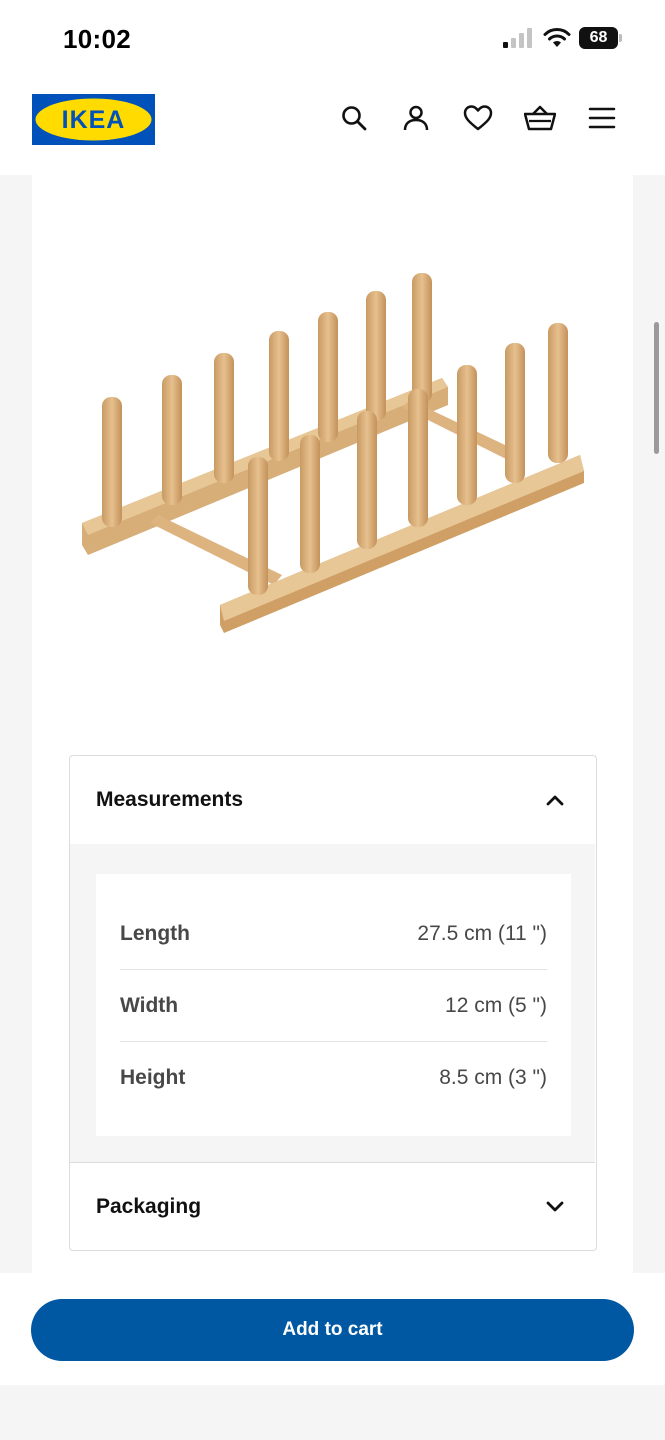 This screenshot has height=1440, width=665. What do you see at coordinates (482, 933) in the screenshot?
I see `dimension-value: 27.5 cm (11 ")` at bounding box center [482, 933].